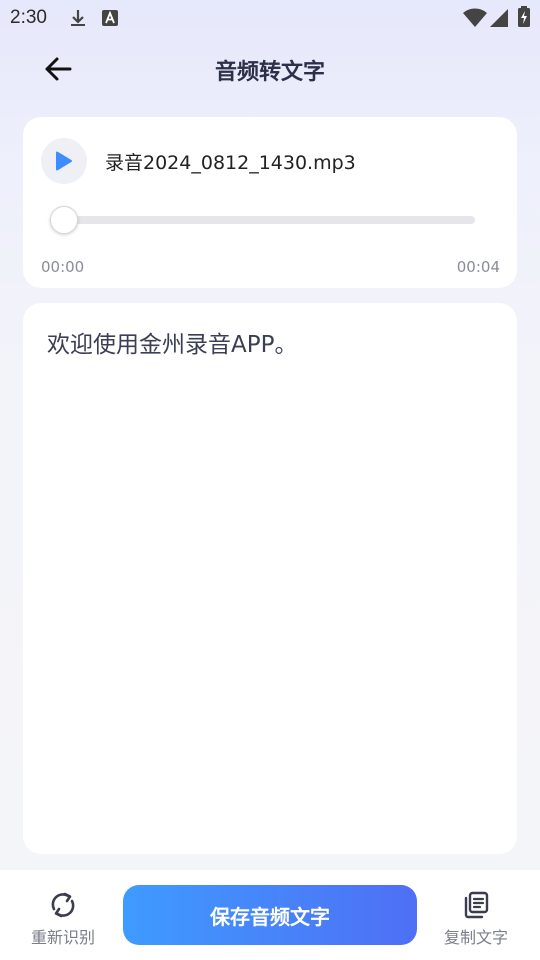  I want to click on play-button, so click(64, 161).